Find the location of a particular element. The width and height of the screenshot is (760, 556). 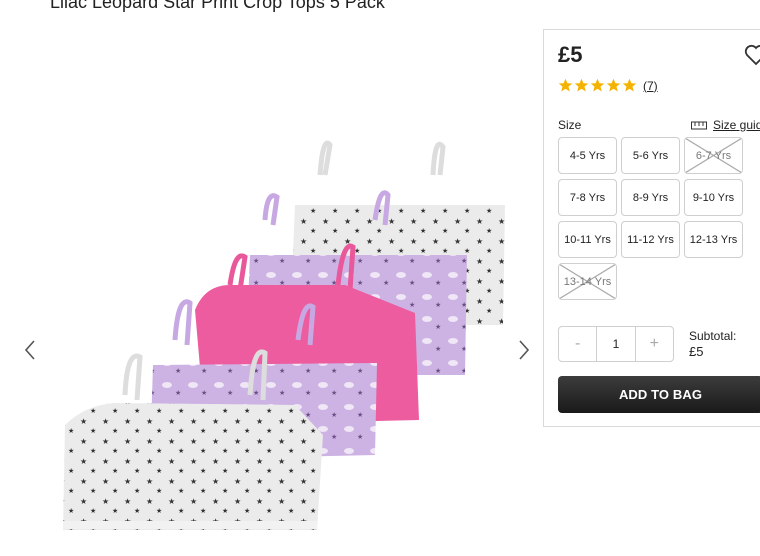

price: £5 is located at coordinates (570, 54).